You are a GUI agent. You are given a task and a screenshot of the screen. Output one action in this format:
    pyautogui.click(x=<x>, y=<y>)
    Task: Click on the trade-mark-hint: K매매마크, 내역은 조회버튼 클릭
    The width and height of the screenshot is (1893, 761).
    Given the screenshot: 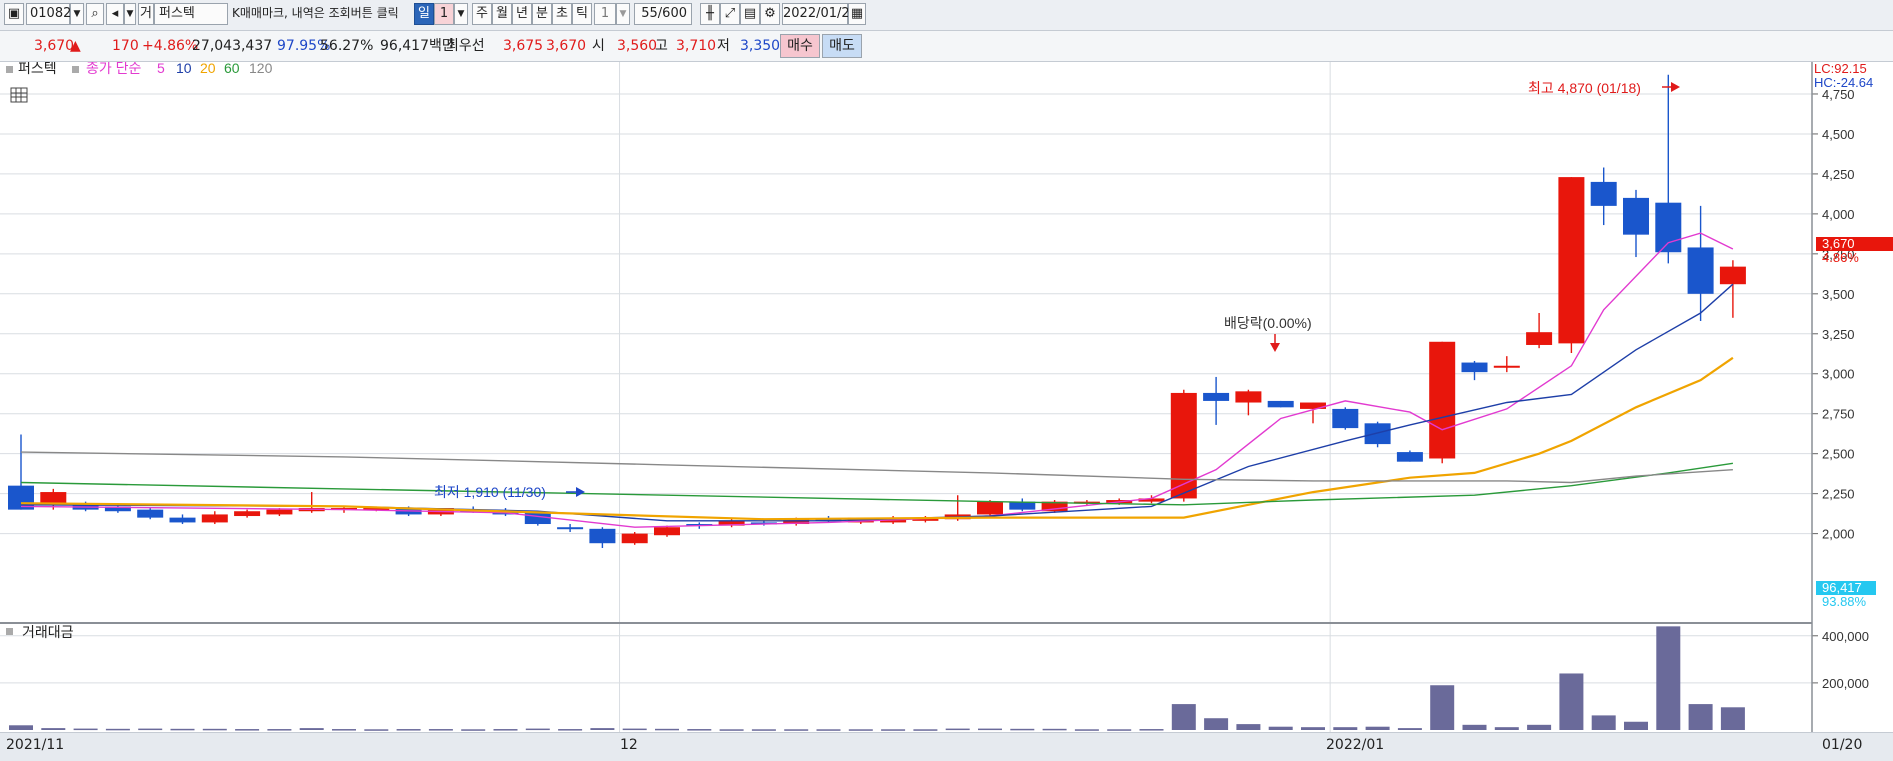 What is the action you would take?
    pyautogui.click(x=320, y=14)
    